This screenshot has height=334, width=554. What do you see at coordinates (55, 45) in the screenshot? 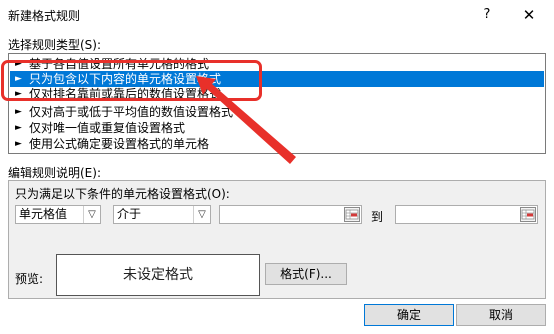
I see `rule-type-label: 选择规则类型(S):` at bounding box center [55, 45].